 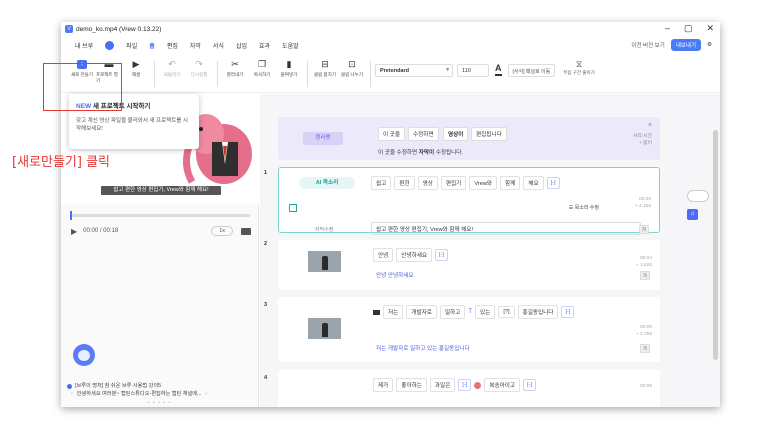 What do you see at coordinates (423, 348) in the screenshot?
I see `clip-subtitle: 저는 개발자로 일하고 있는 홍길동입니다` at bounding box center [423, 348].